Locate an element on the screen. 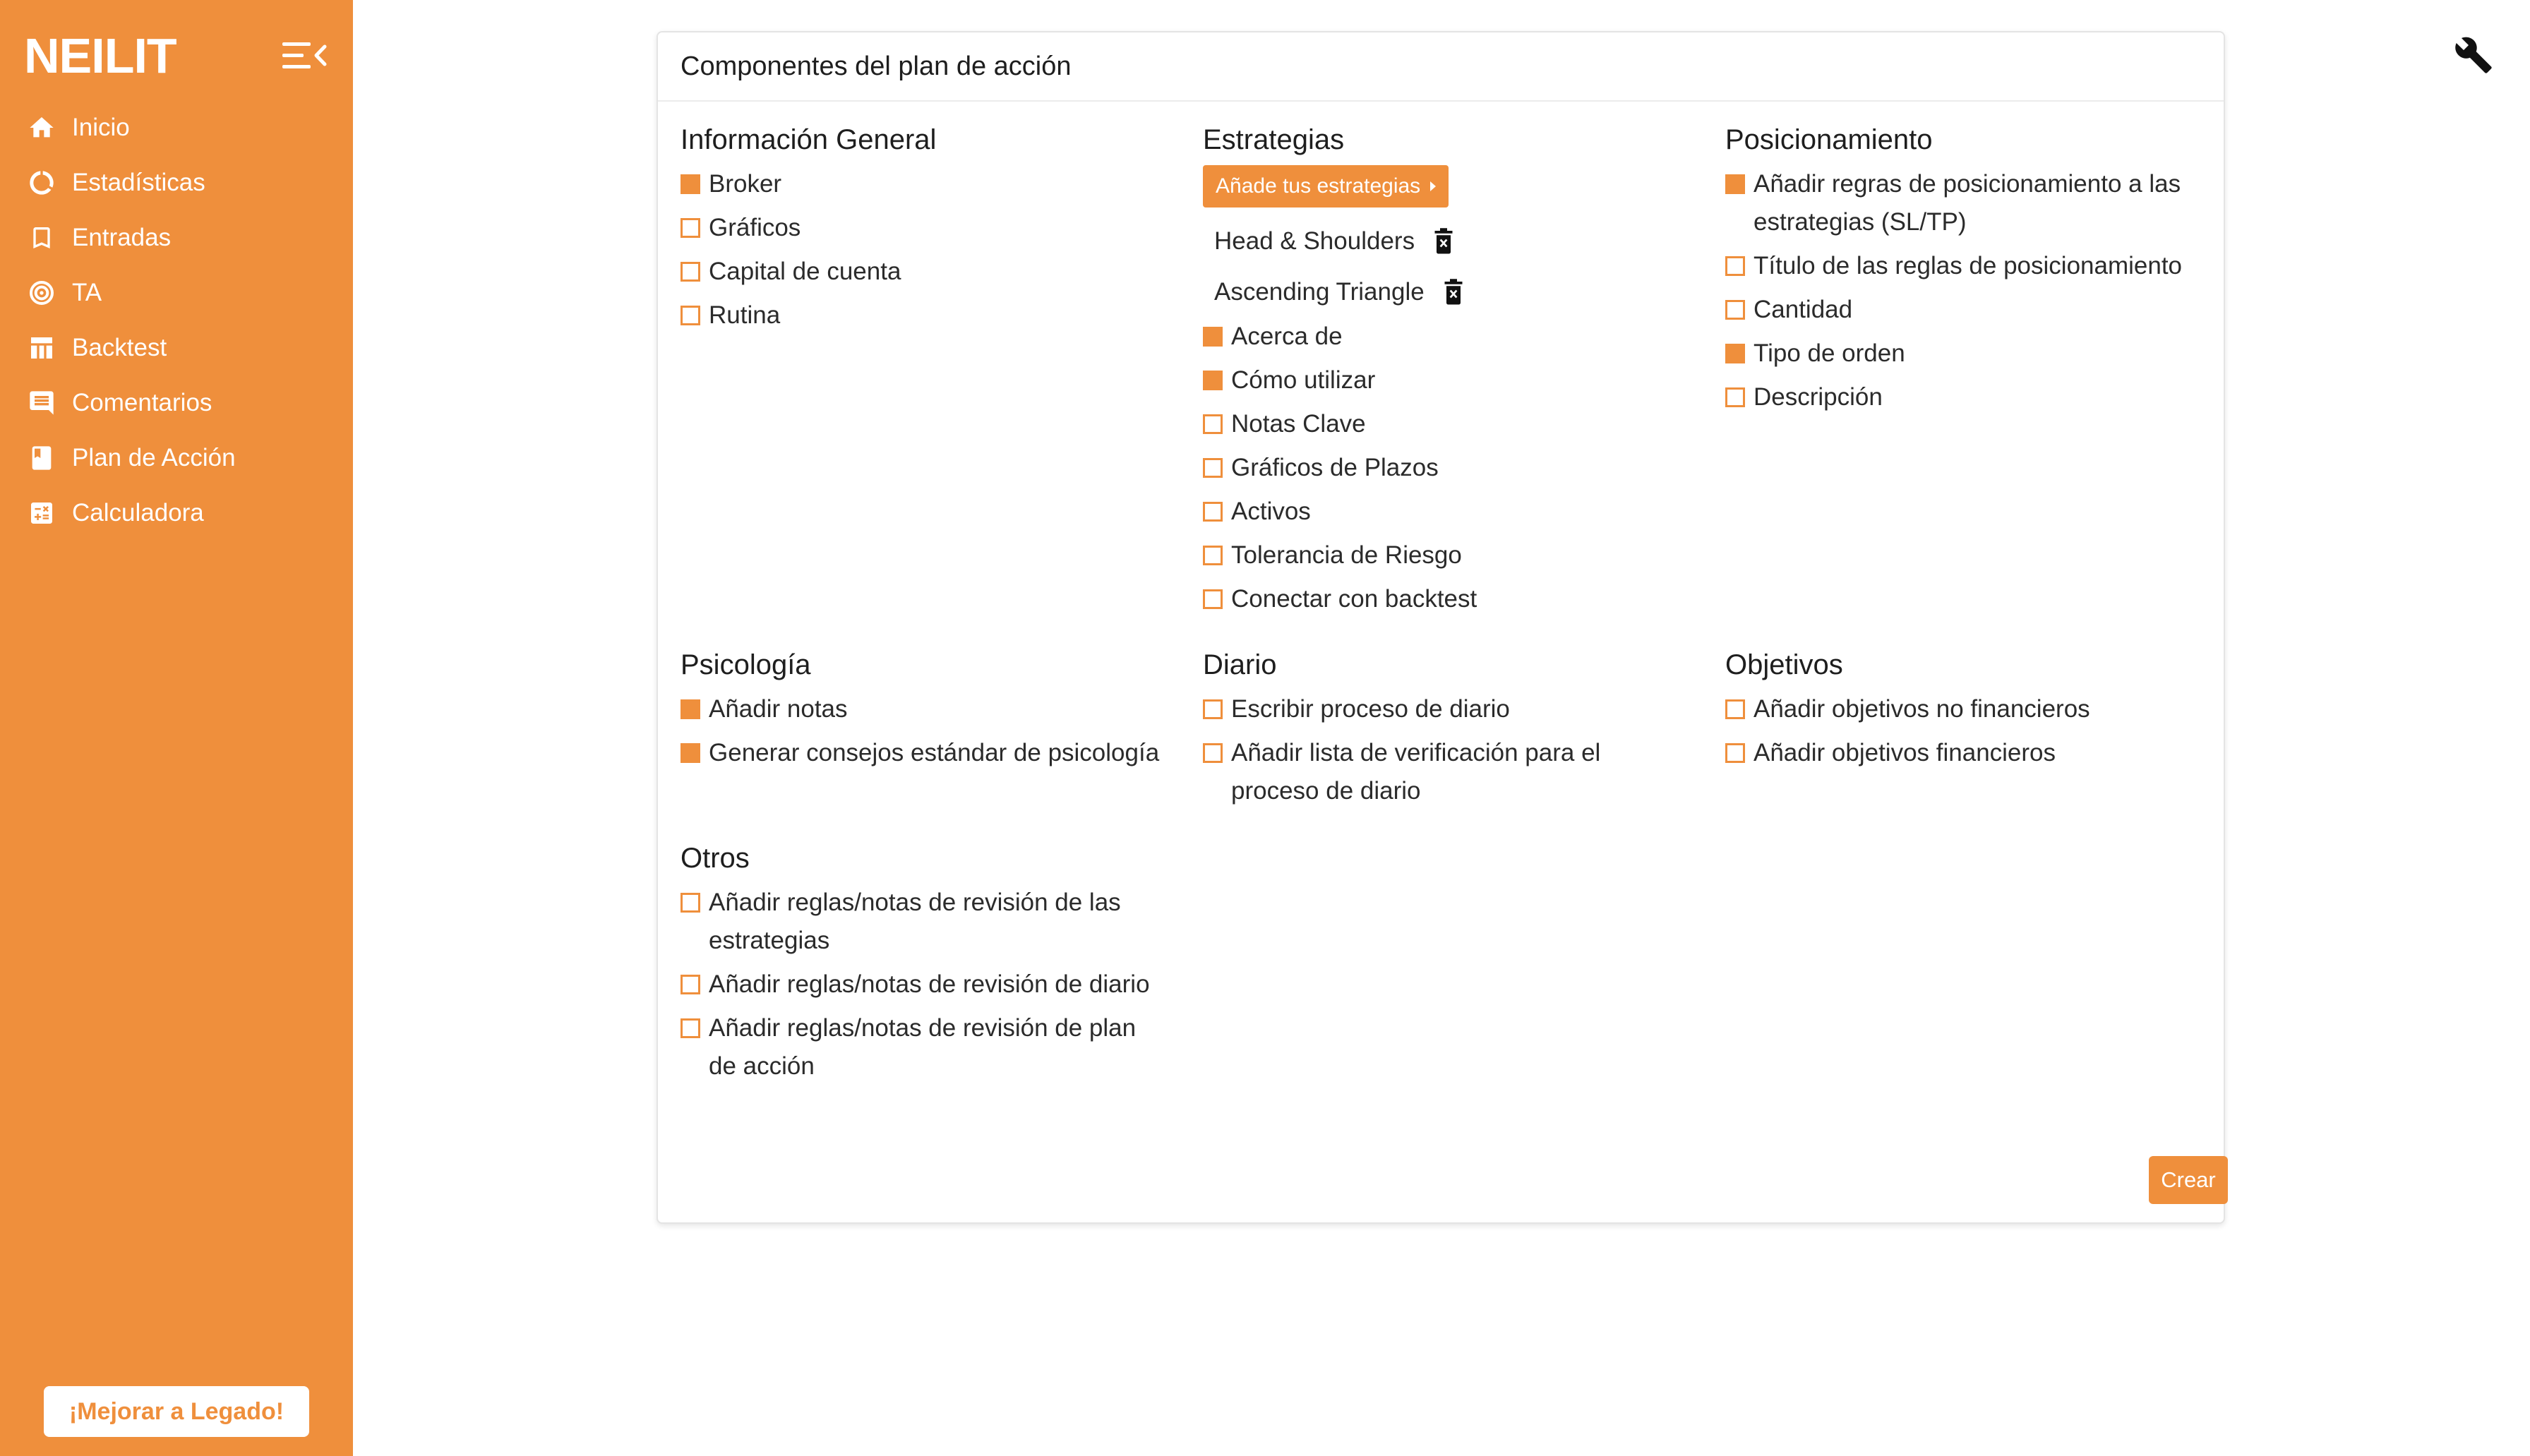  sidebar-item-comentarios: Comentarios is located at coordinates (176, 403).